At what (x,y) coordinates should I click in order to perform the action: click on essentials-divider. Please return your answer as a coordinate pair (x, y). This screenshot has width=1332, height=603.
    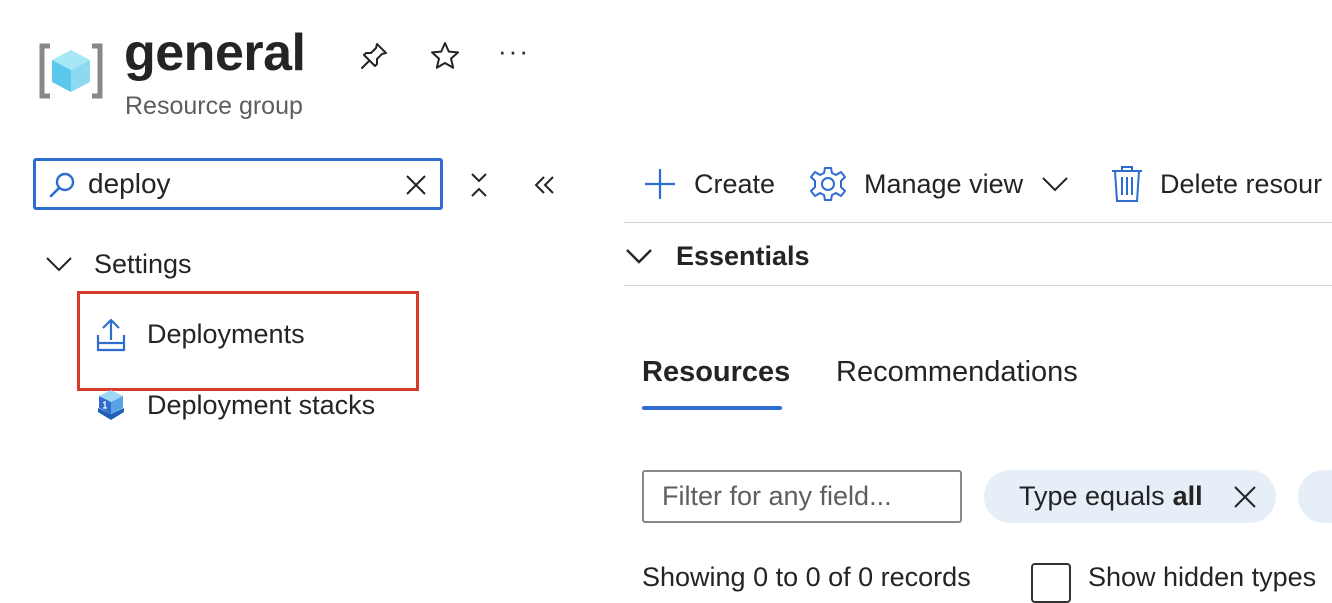
    Looking at the image, I should click on (978, 285).